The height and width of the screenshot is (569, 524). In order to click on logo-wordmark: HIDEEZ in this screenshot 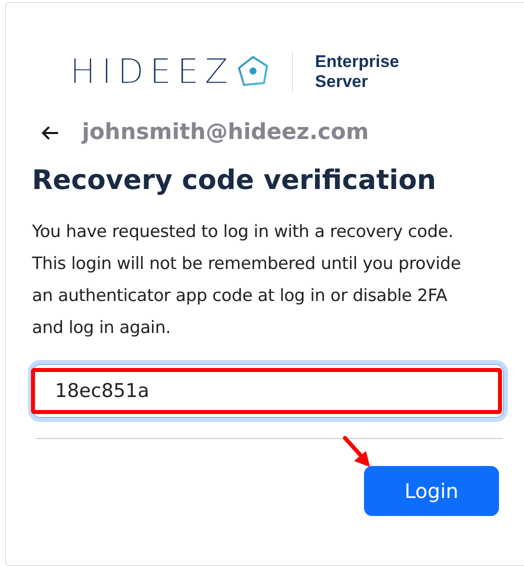, I will do `click(152, 72)`.